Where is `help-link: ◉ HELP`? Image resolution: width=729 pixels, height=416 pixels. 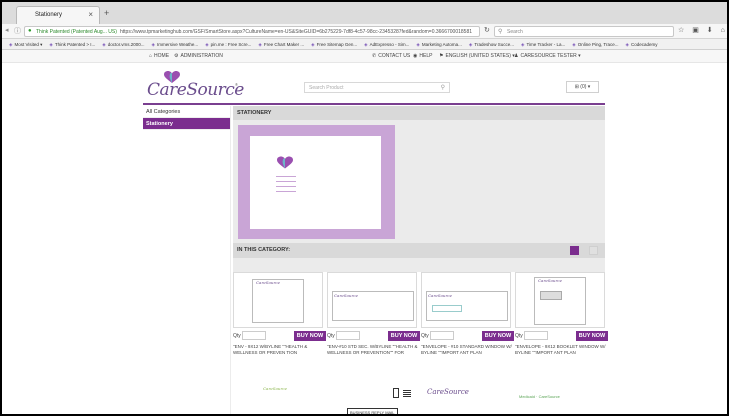 help-link: ◉ HELP is located at coordinates (422, 56).